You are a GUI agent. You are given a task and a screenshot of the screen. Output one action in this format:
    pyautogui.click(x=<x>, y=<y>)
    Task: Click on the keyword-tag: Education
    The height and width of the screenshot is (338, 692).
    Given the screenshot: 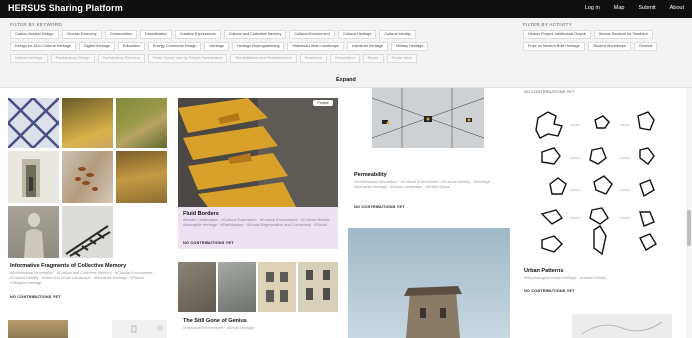 What is the action you would take?
    pyautogui.click(x=131, y=46)
    